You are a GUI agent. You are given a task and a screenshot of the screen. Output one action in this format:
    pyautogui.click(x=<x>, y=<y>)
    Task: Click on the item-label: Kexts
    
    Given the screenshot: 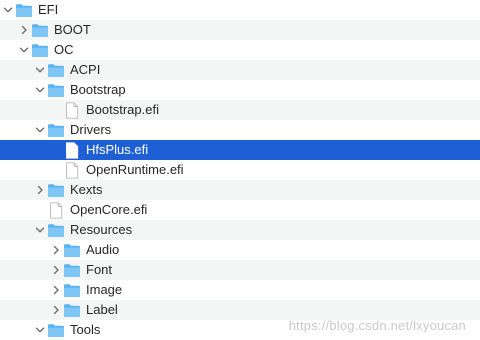 What is the action you would take?
    pyautogui.click(x=86, y=189)
    